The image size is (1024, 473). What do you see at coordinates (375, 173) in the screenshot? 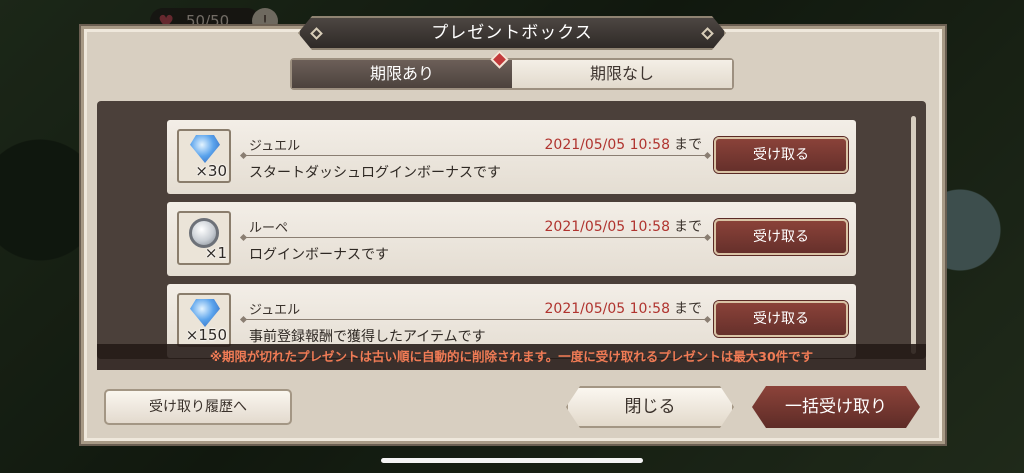
I see `item-description: スタートダッシュログインボーナスです` at bounding box center [375, 173].